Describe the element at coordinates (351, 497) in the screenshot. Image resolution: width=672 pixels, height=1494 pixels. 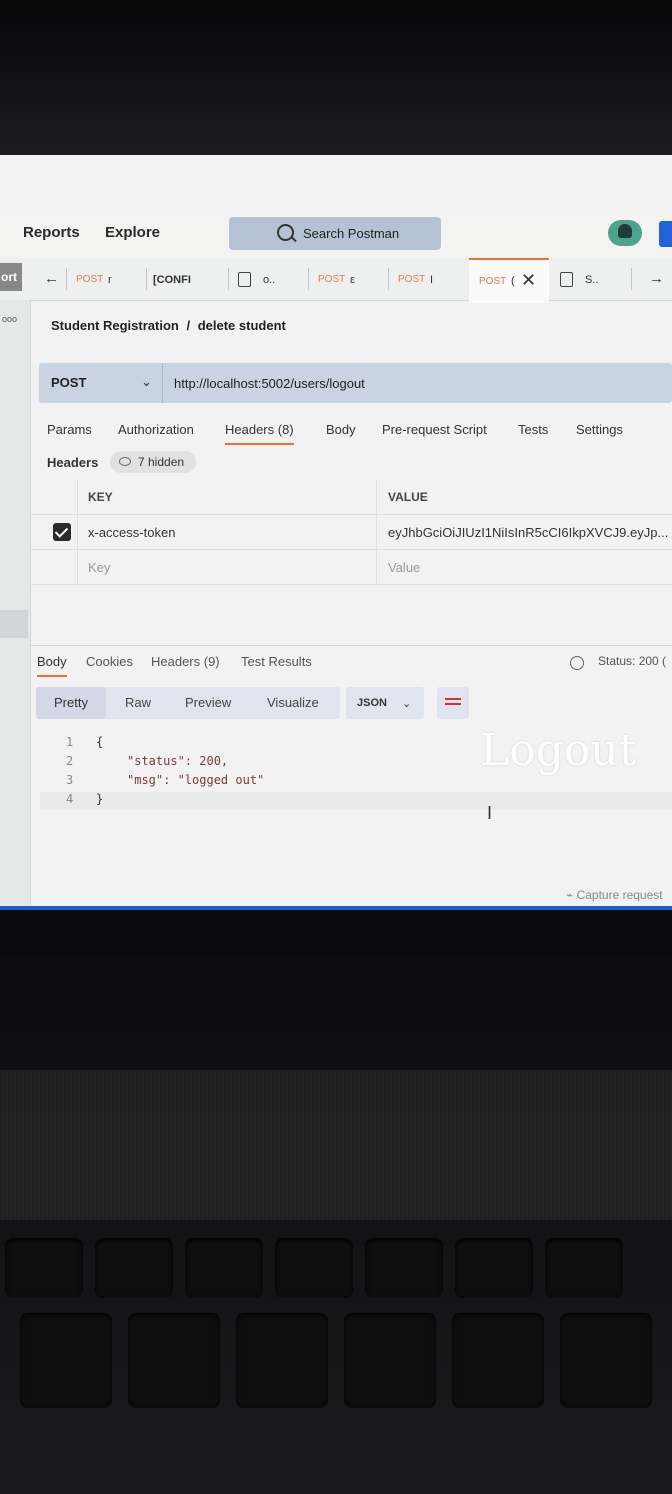
I see `table-header-row: KEY VALUE` at that location.